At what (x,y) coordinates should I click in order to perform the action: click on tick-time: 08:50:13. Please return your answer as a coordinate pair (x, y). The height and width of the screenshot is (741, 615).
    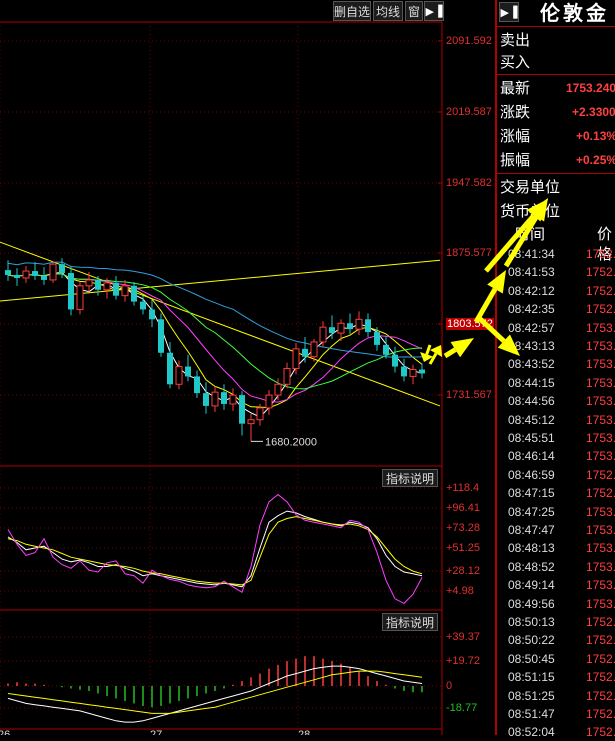
    Looking at the image, I should click on (531, 622).